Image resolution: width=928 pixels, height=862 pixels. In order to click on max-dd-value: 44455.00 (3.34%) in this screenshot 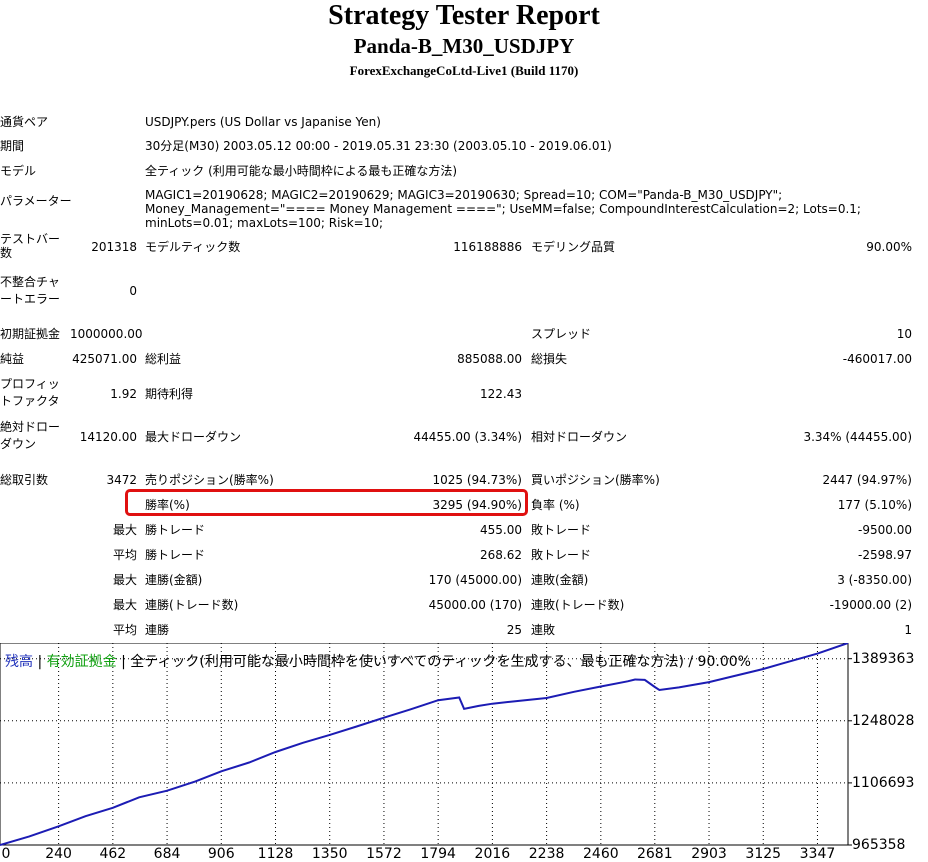, I will do `click(467, 437)`.